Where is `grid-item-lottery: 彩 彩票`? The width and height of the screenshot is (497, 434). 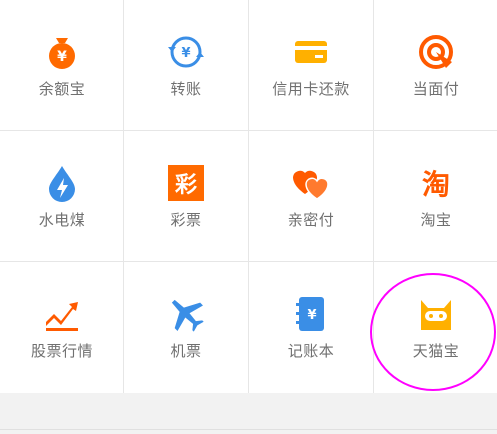 grid-item-lottery: 彩 彩票 is located at coordinates (186, 196).